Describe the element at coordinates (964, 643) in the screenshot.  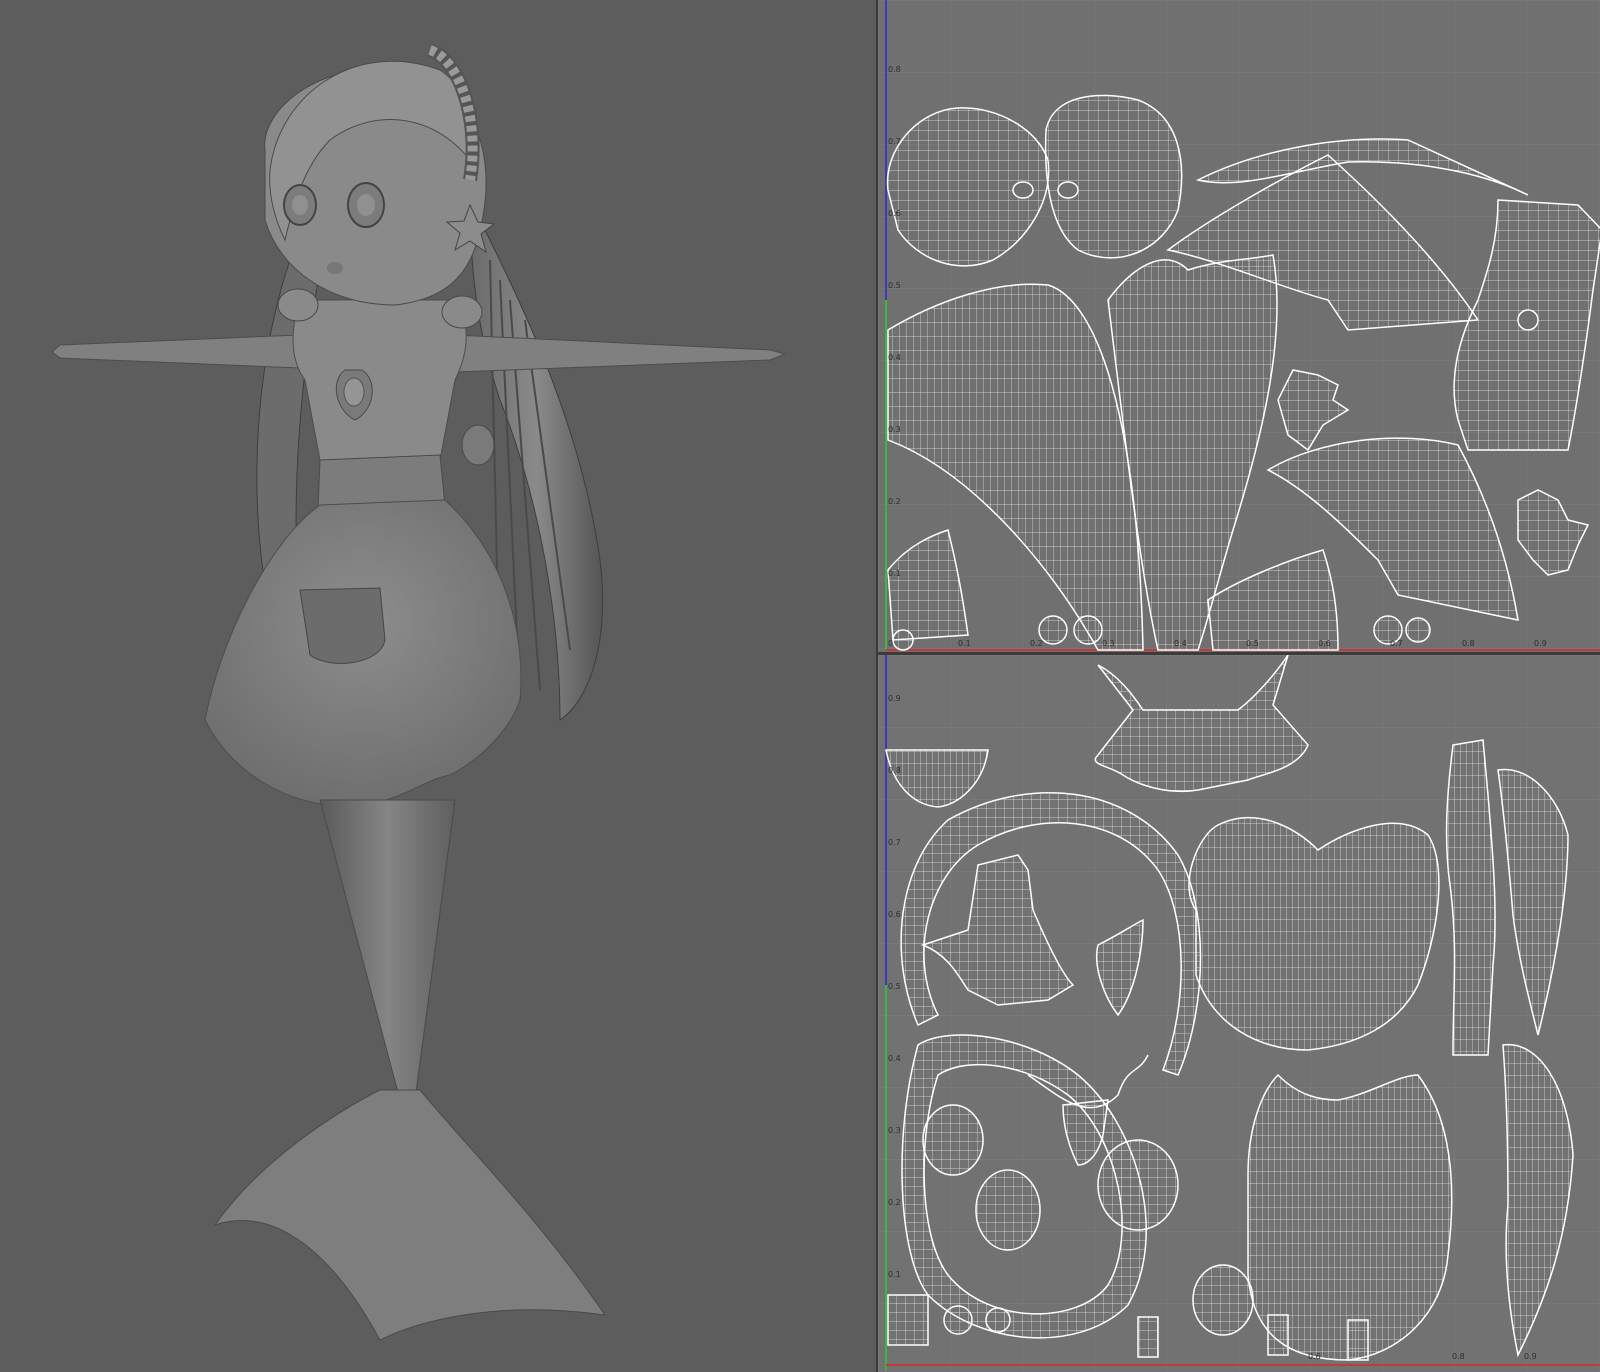
I see `u-tick: 0.1` at that location.